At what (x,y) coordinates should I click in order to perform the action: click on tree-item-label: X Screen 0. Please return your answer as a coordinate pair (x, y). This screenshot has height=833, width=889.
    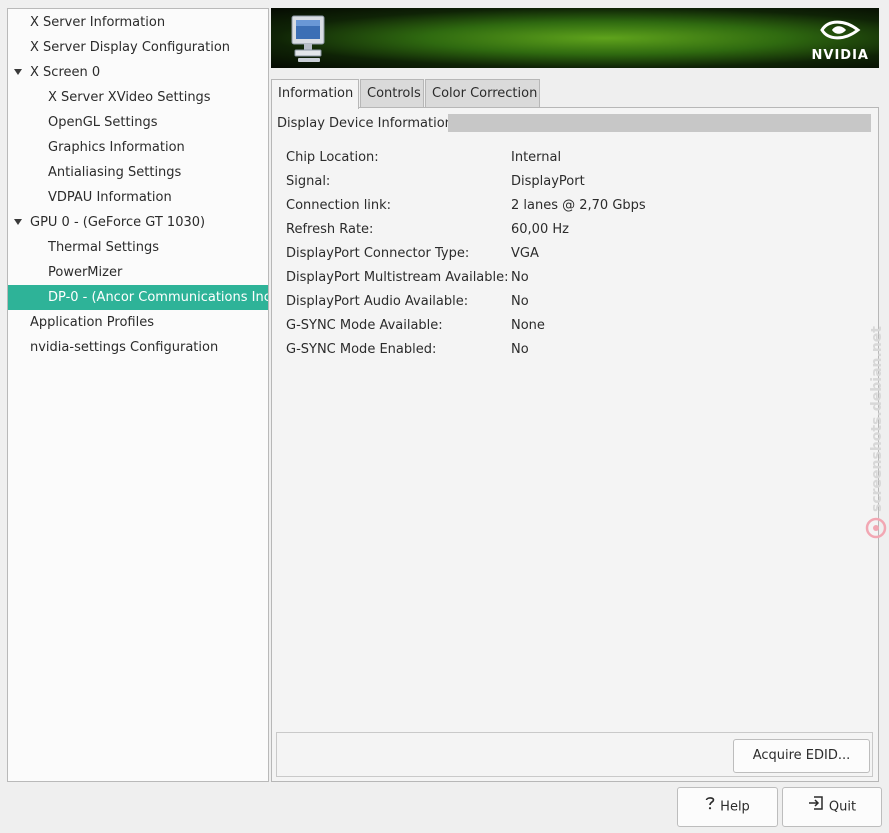
    Looking at the image, I should click on (65, 72).